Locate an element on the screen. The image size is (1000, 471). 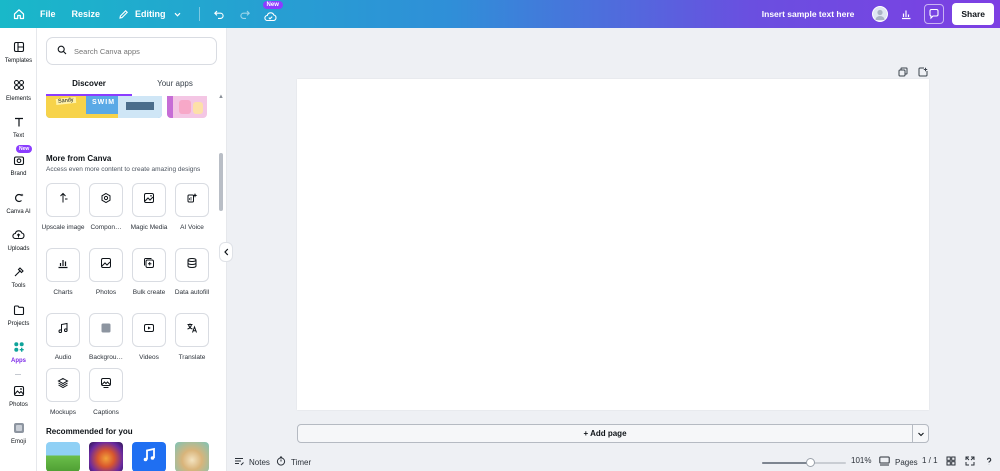
featured-banners: Sandy SWIM is located at coordinates (126, 107).